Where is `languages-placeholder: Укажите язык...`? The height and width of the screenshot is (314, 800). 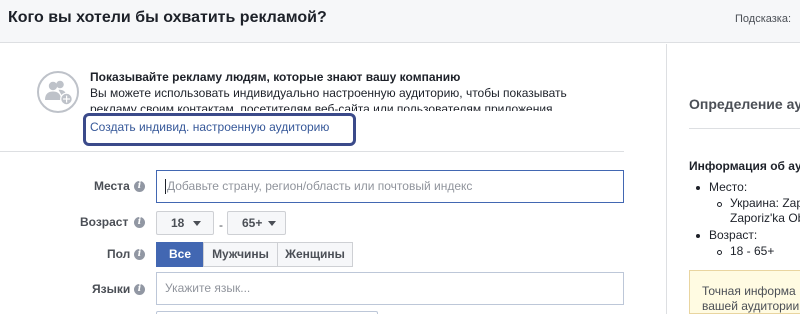
languages-placeholder: Укажите язык... is located at coordinates (208, 288).